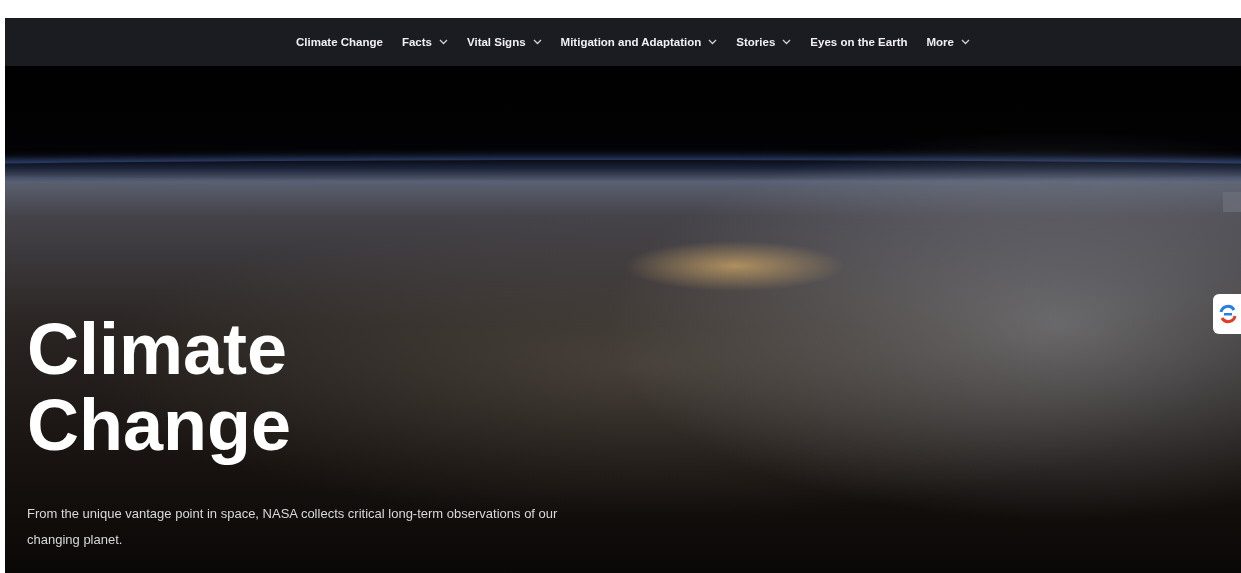 The height and width of the screenshot is (573, 1241). What do you see at coordinates (764, 42) in the screenshot?
I see `nav-link: Stories` at bounding box center [764, 42].